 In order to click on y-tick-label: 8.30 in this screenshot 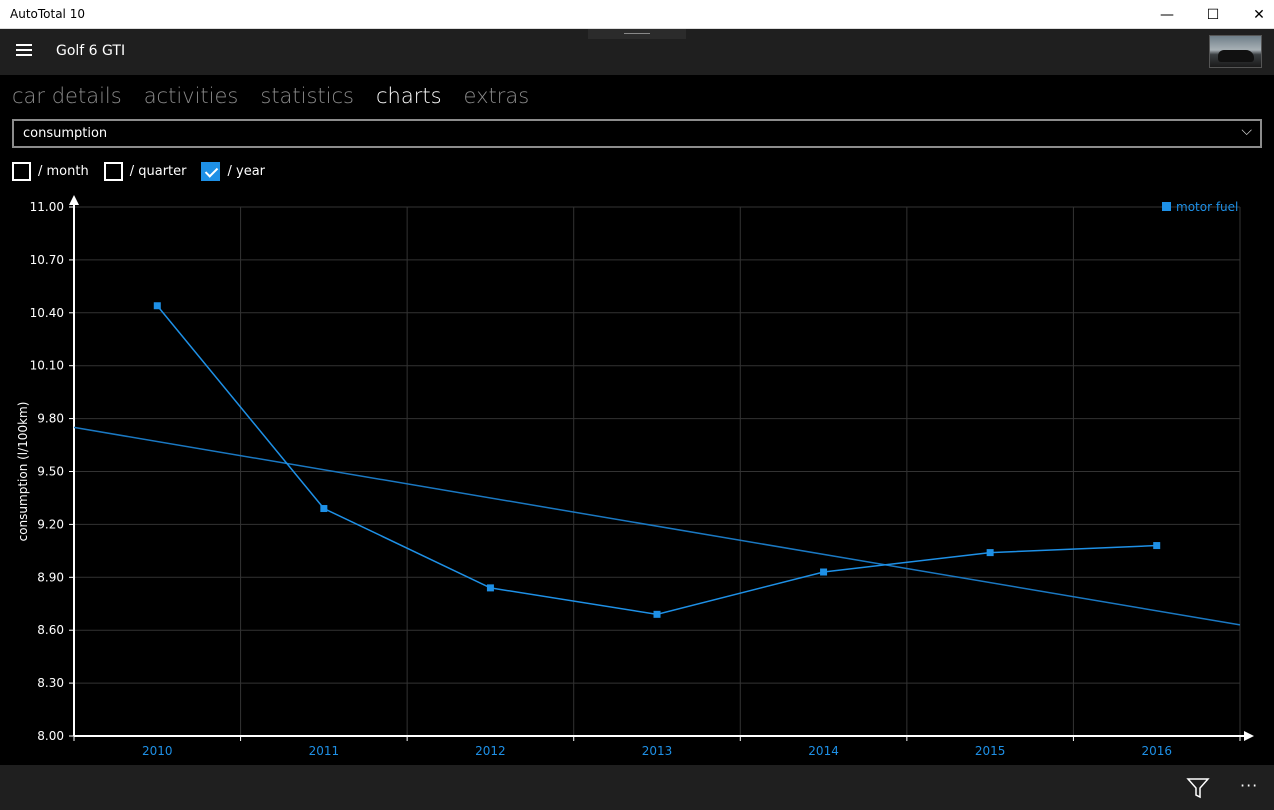, I will do `click(50, 683)`.